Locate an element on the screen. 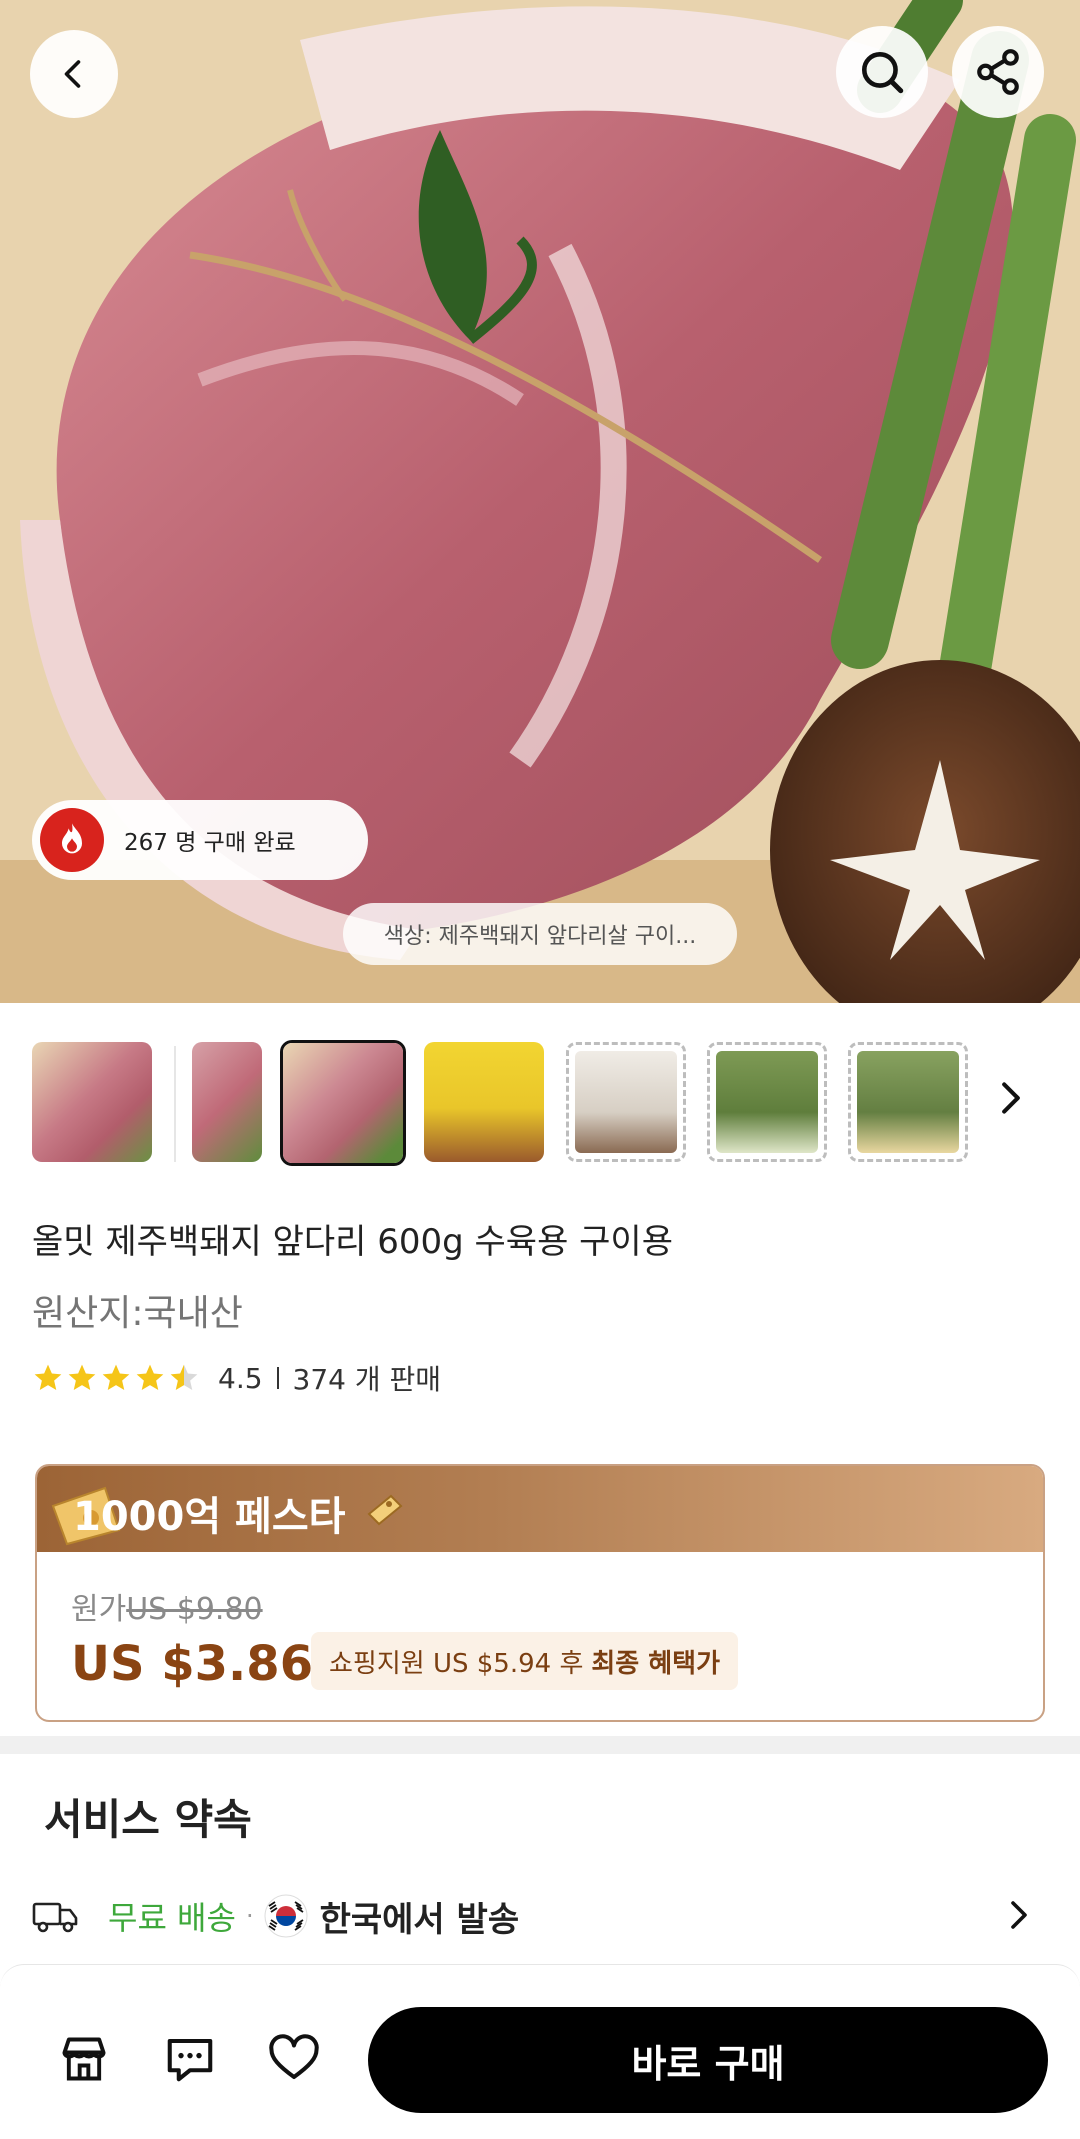  share-button is located at coordinates (998, 72).